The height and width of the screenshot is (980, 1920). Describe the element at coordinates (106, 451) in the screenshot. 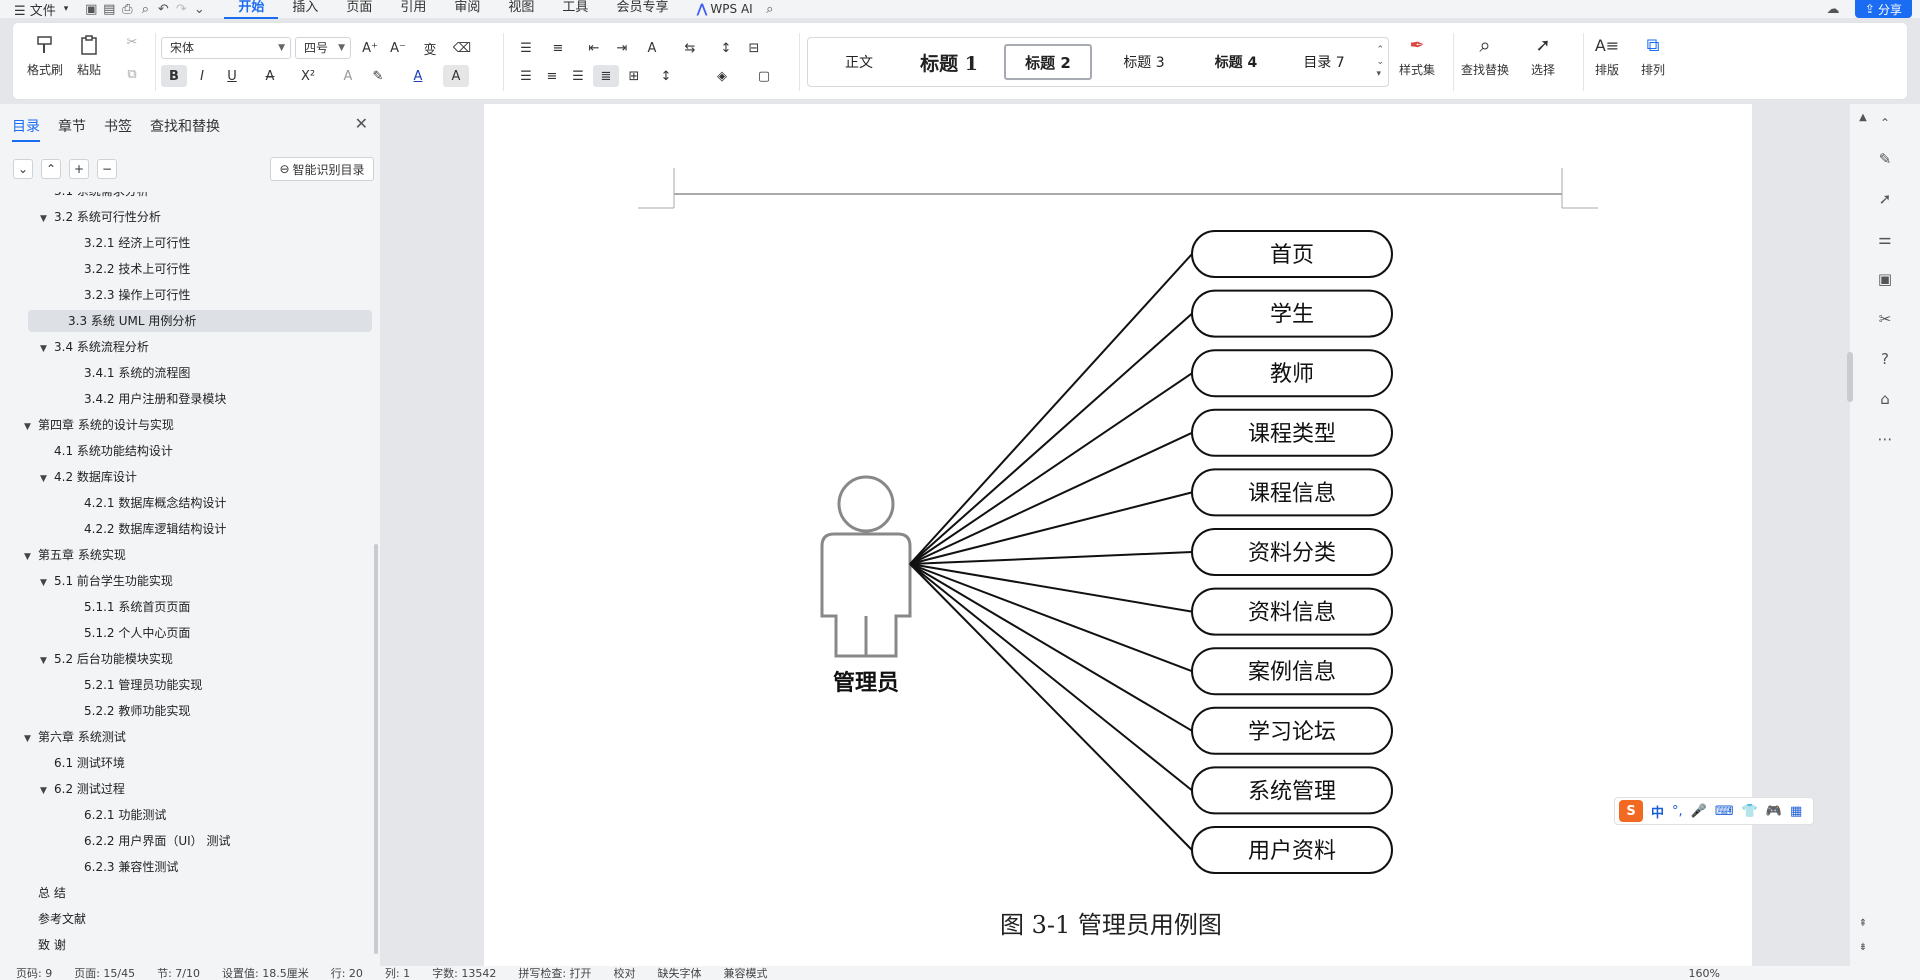

I see `toc-item: 4.1 系统功能结构设计` at that location.